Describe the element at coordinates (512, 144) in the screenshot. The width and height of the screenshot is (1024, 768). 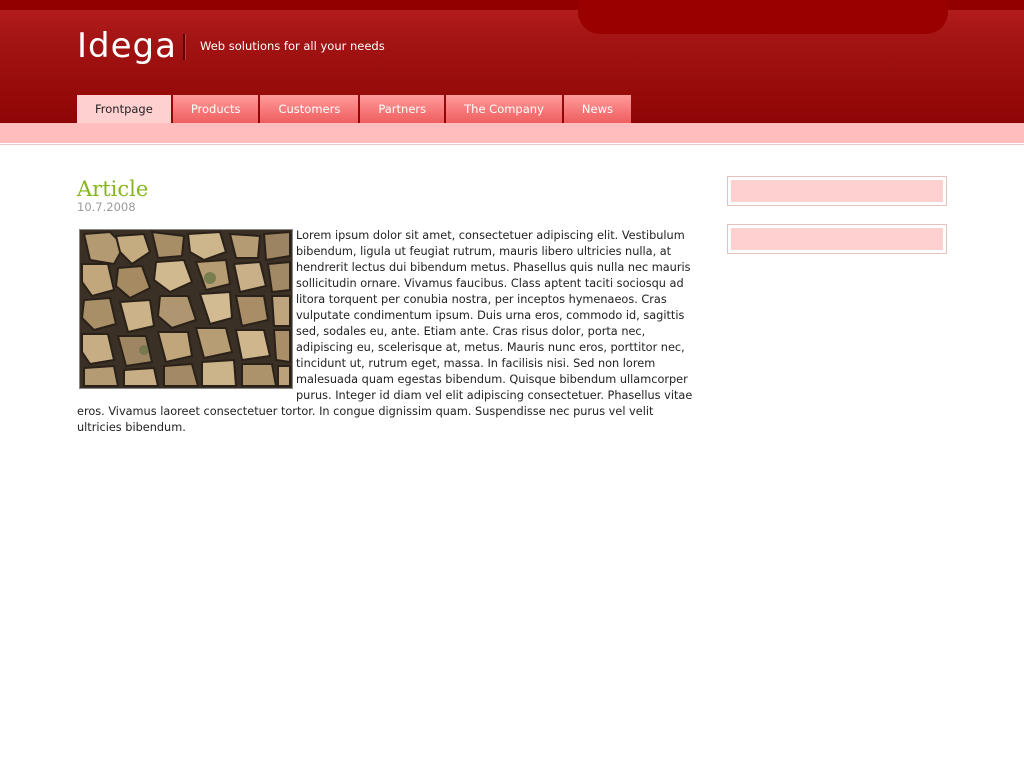
I see `divider` at that location.